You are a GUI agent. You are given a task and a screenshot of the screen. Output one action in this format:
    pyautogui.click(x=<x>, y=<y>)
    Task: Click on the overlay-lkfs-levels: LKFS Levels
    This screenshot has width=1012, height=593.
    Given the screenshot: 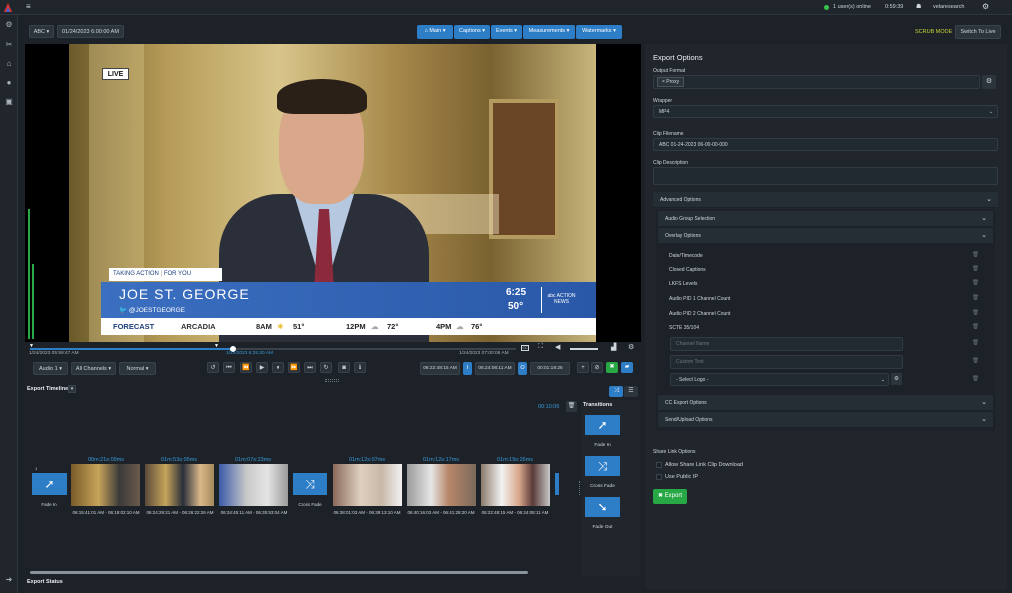 What is the action you would take?
    pyautogui.click(x=683, y=284)
    